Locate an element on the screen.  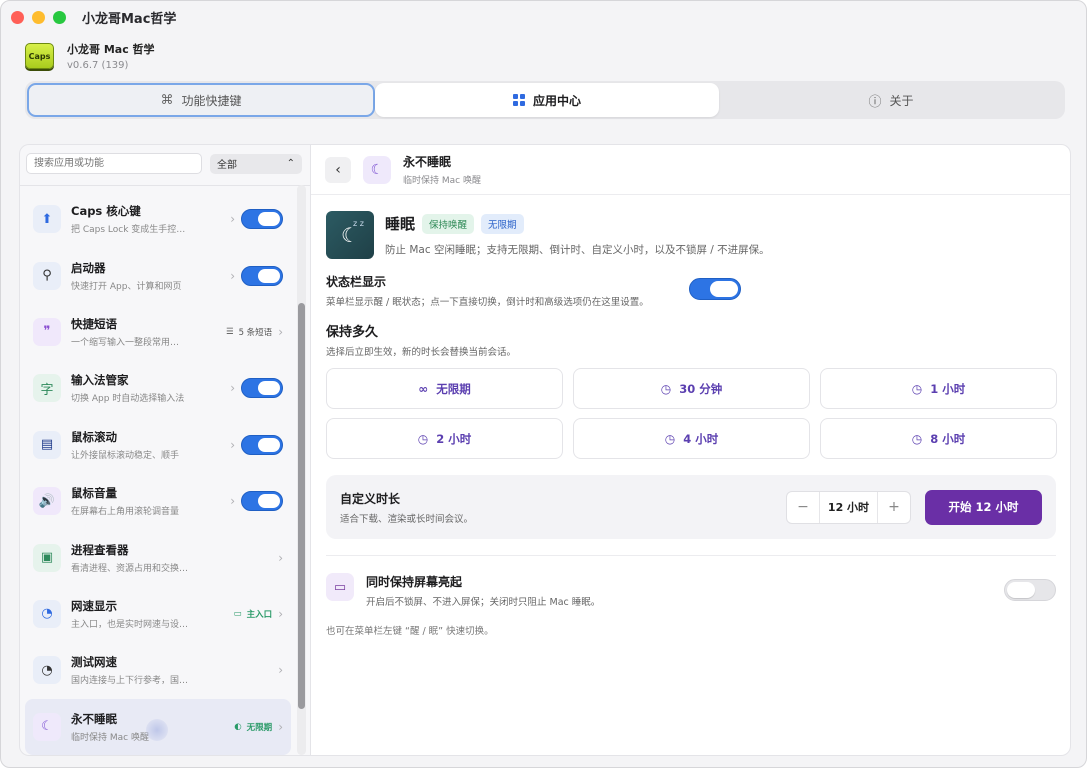
duration-section: 保持多久 选择后立即生效，新的时长会替换当前会话。 is located at coordinates (421, 339).